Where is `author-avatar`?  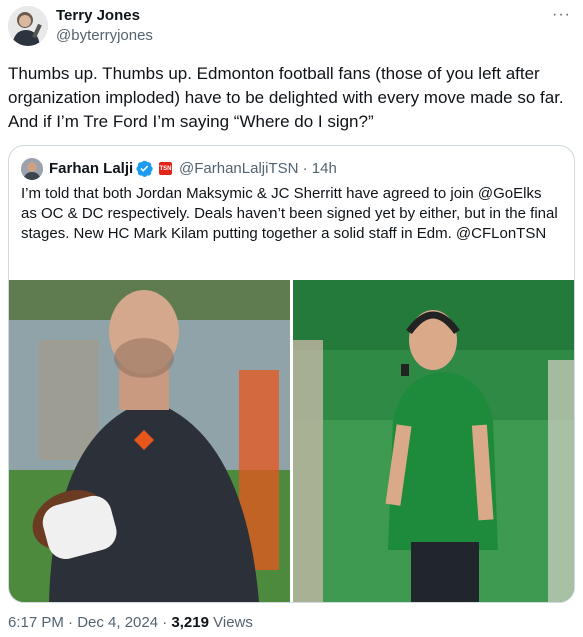
author-avatar is located at coordinates (28, 26).